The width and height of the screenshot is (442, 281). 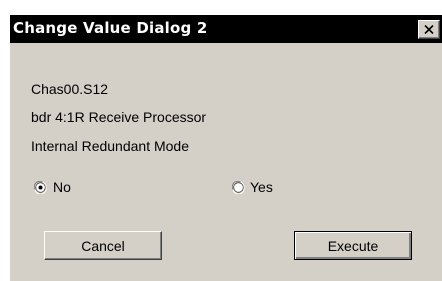 I want to click on device-label: Chas00.S12, so click(x=70, y=89).